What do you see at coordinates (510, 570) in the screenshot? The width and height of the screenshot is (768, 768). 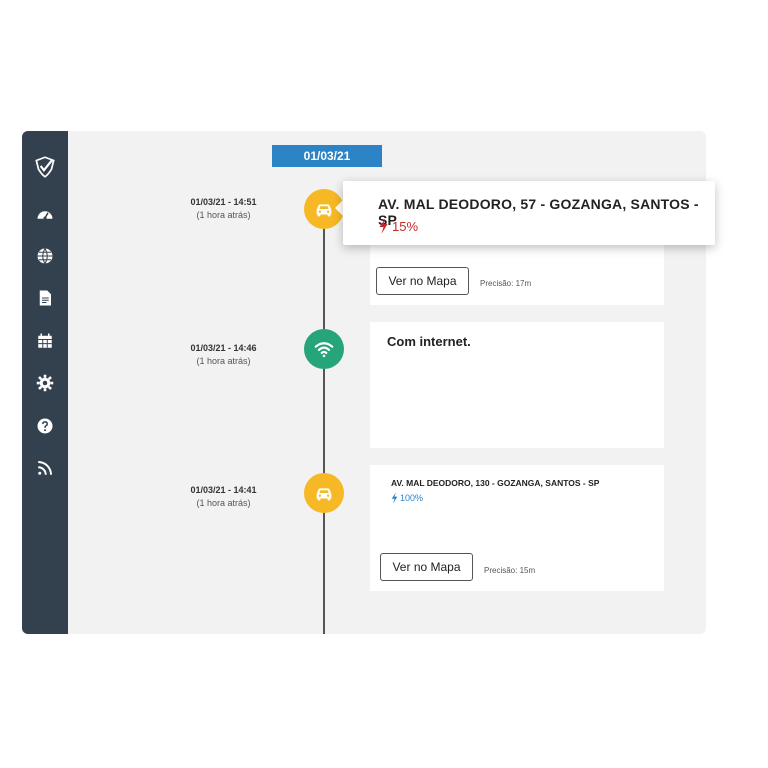 I see `precision-label: Precisão: 15m` at bounding box center [510, 570].